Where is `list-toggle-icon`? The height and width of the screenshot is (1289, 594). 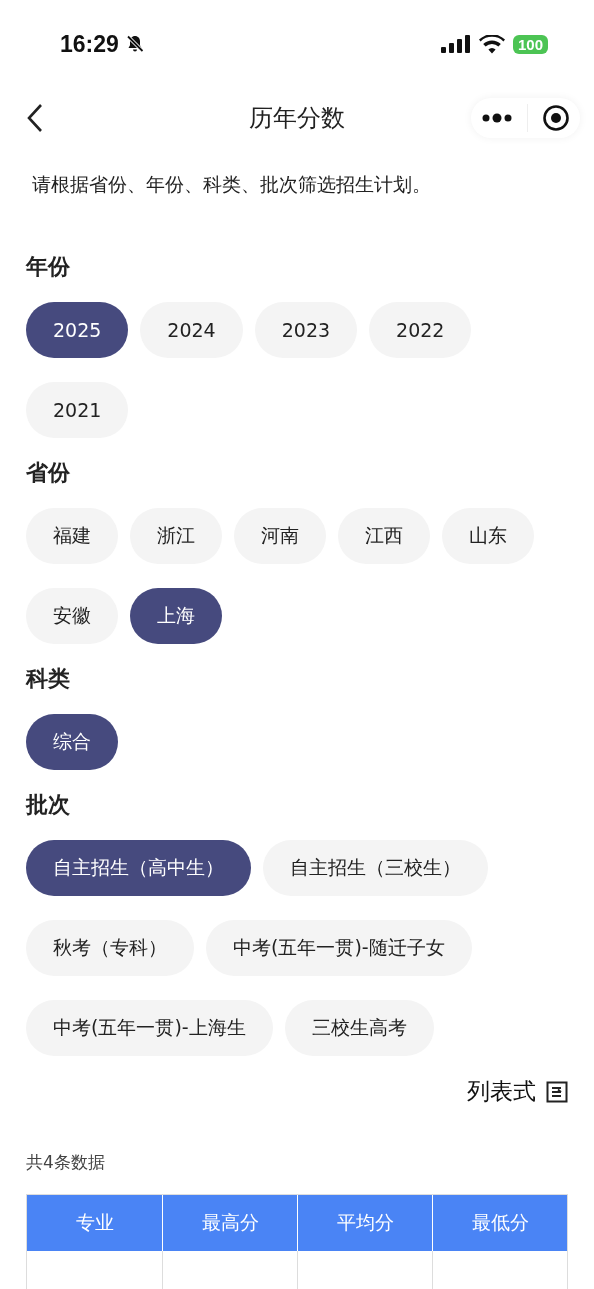
list-toggle-icon is located at coordinates (557, 1091).